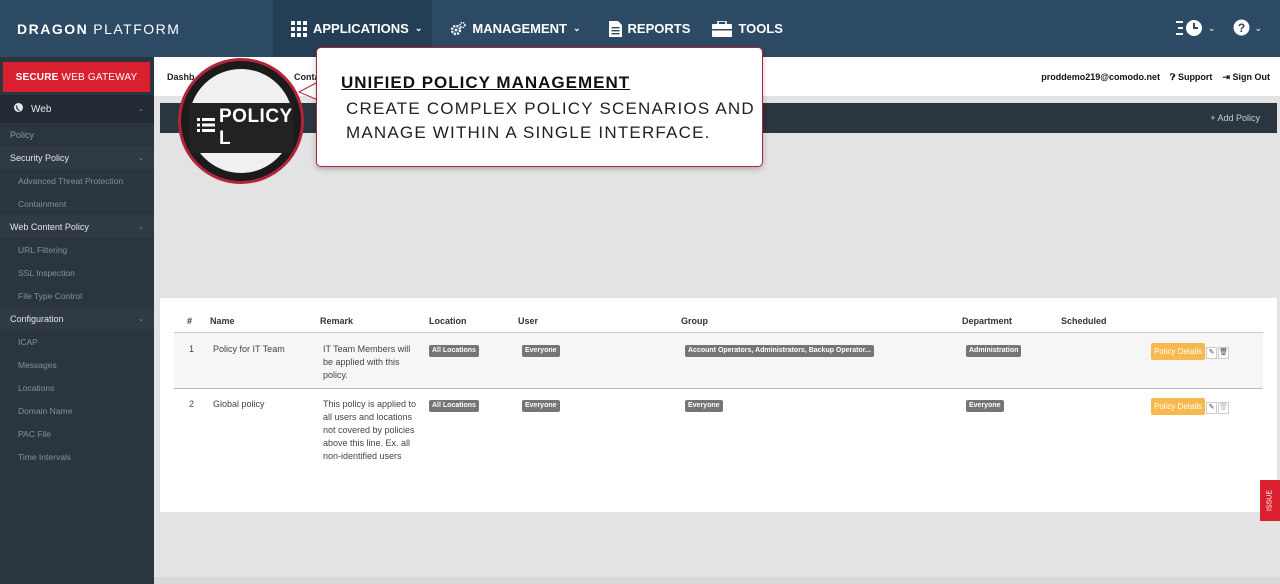  Describe the element at coordinates (1195, 77) in the screenshot. I see `support-label: Support` at that location.